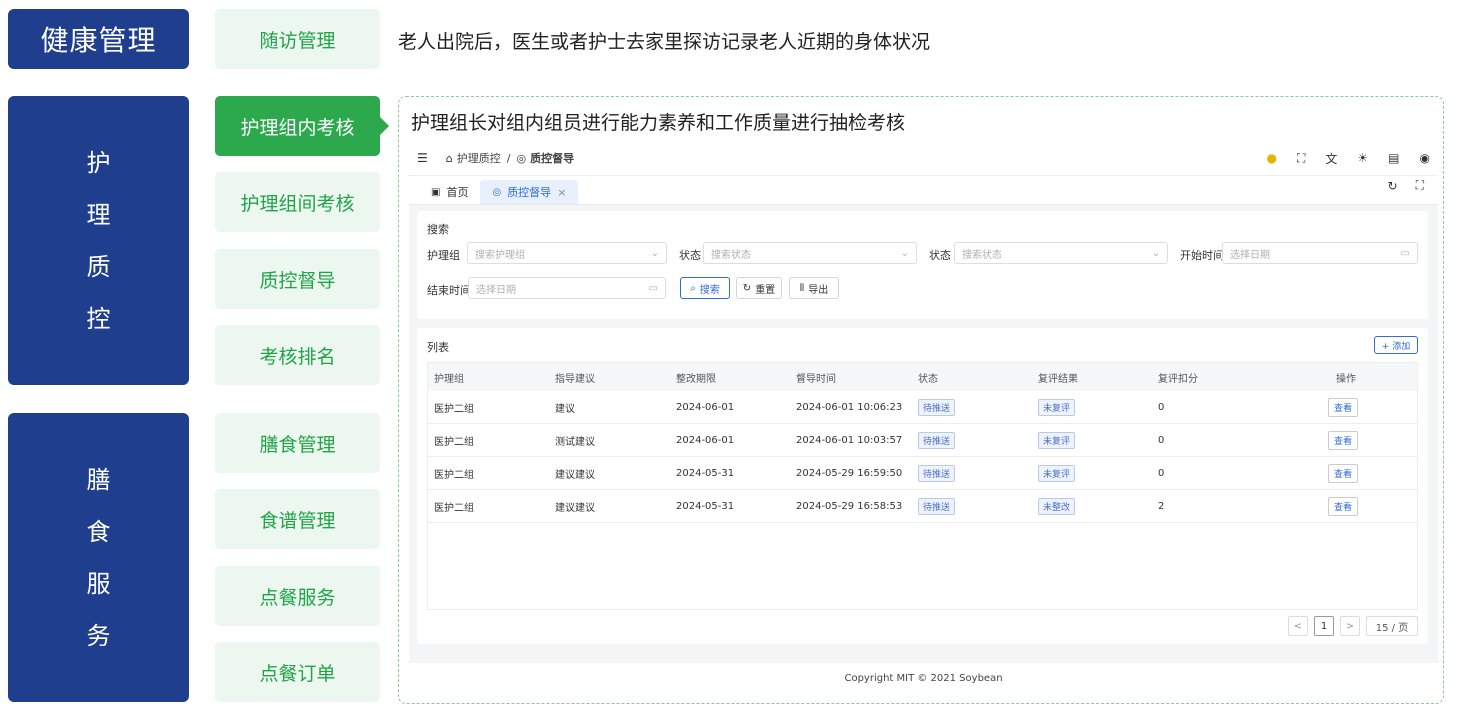 Image resolution: width=1460 pixels, height=722 pixels. I want to click on sub-group-internal: 护理组内考核, so click(302, 126).